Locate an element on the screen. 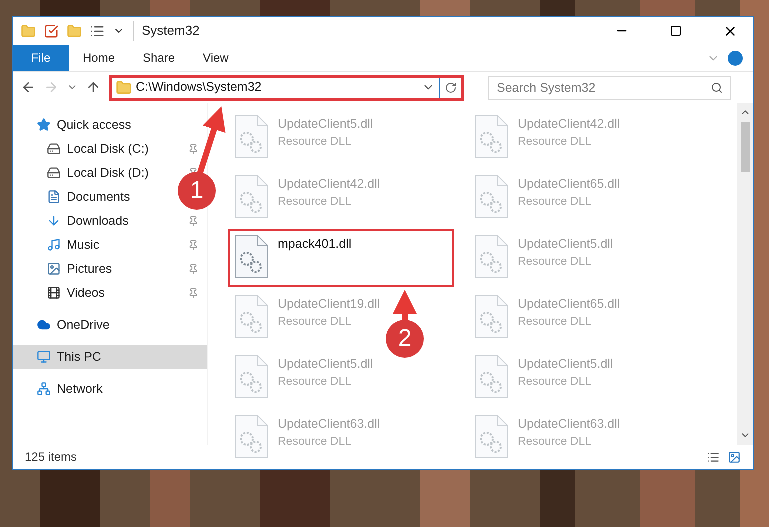 This screenshot has width=769, height=527. file-name: mpack401.dll is located at coordinates (315, 244).